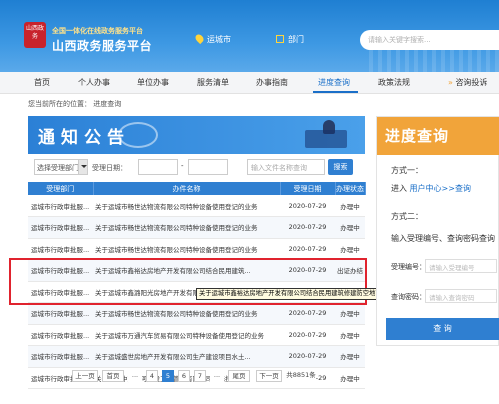 This screenshot has height=404, width=499. I want to click on nav-complaint: » 咨询投诉, so click(467, 82).